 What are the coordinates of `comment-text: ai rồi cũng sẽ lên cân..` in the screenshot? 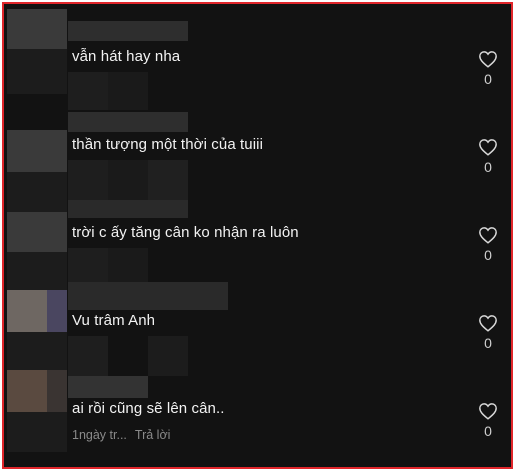 It's located at (148, 408).